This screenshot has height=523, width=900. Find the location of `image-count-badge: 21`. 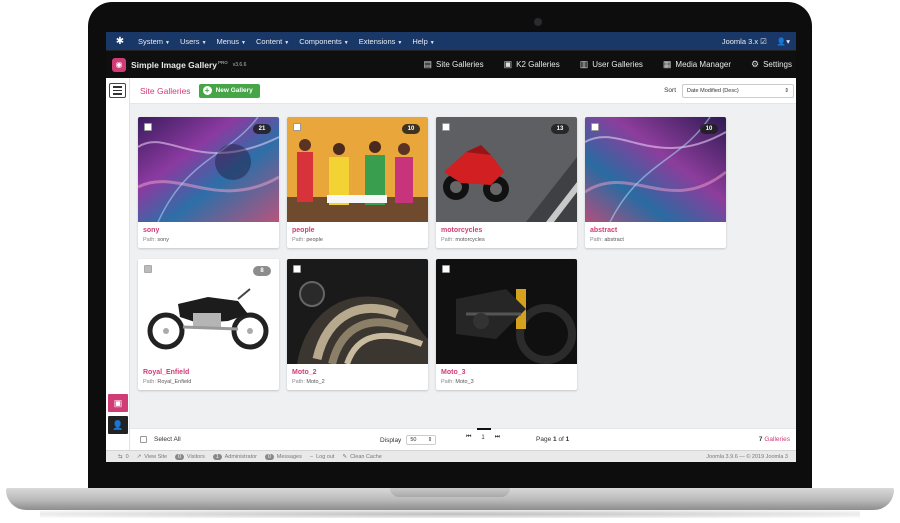

image-count-badge: 21 is located at coordinates (262, 129).